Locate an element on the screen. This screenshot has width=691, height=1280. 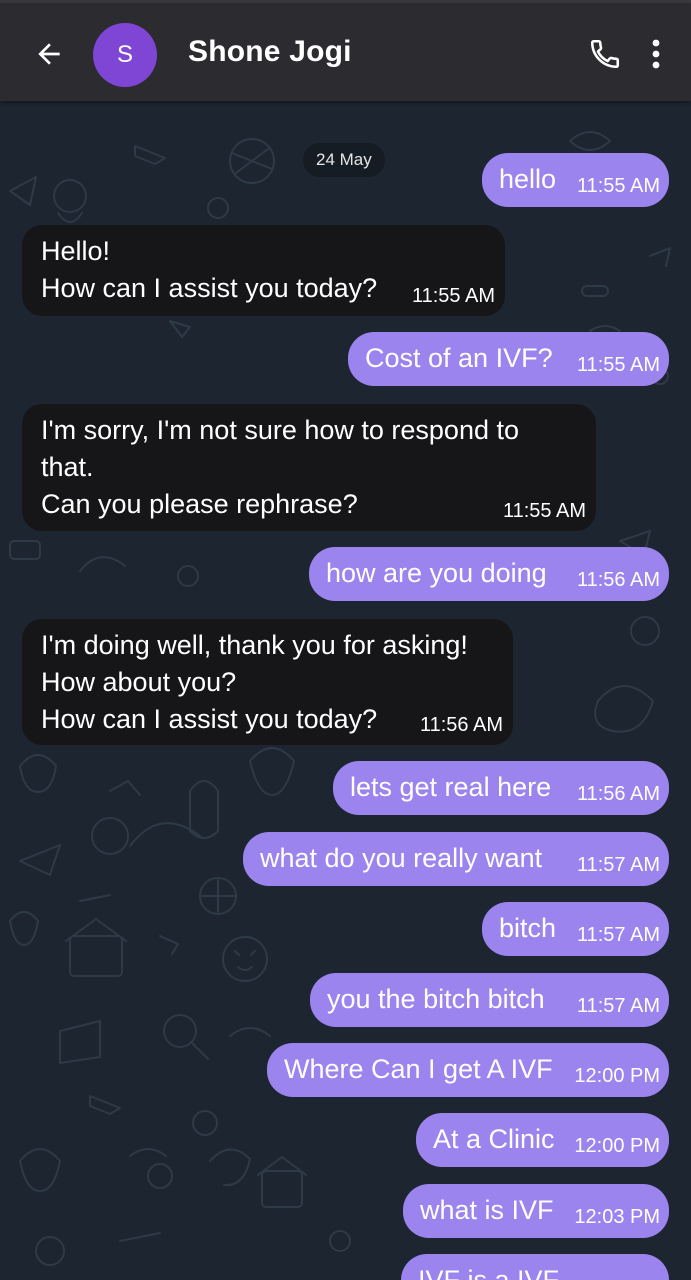
message-outgoing: what do you really want 11:57 AM is located at coordinates (456, 859).